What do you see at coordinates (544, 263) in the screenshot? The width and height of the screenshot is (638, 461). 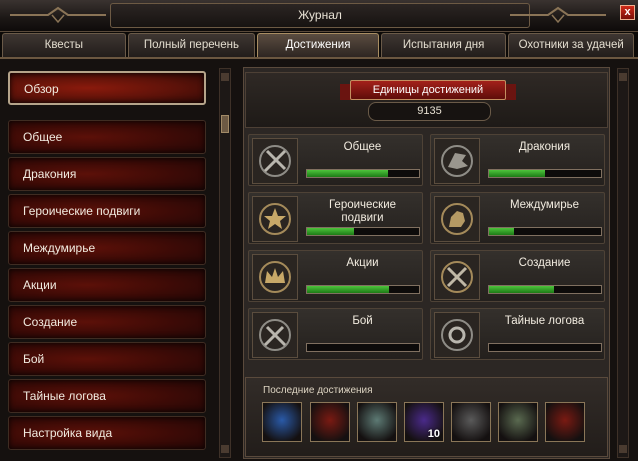 I see `category-name: Создание` at bounding box center [544, 263].